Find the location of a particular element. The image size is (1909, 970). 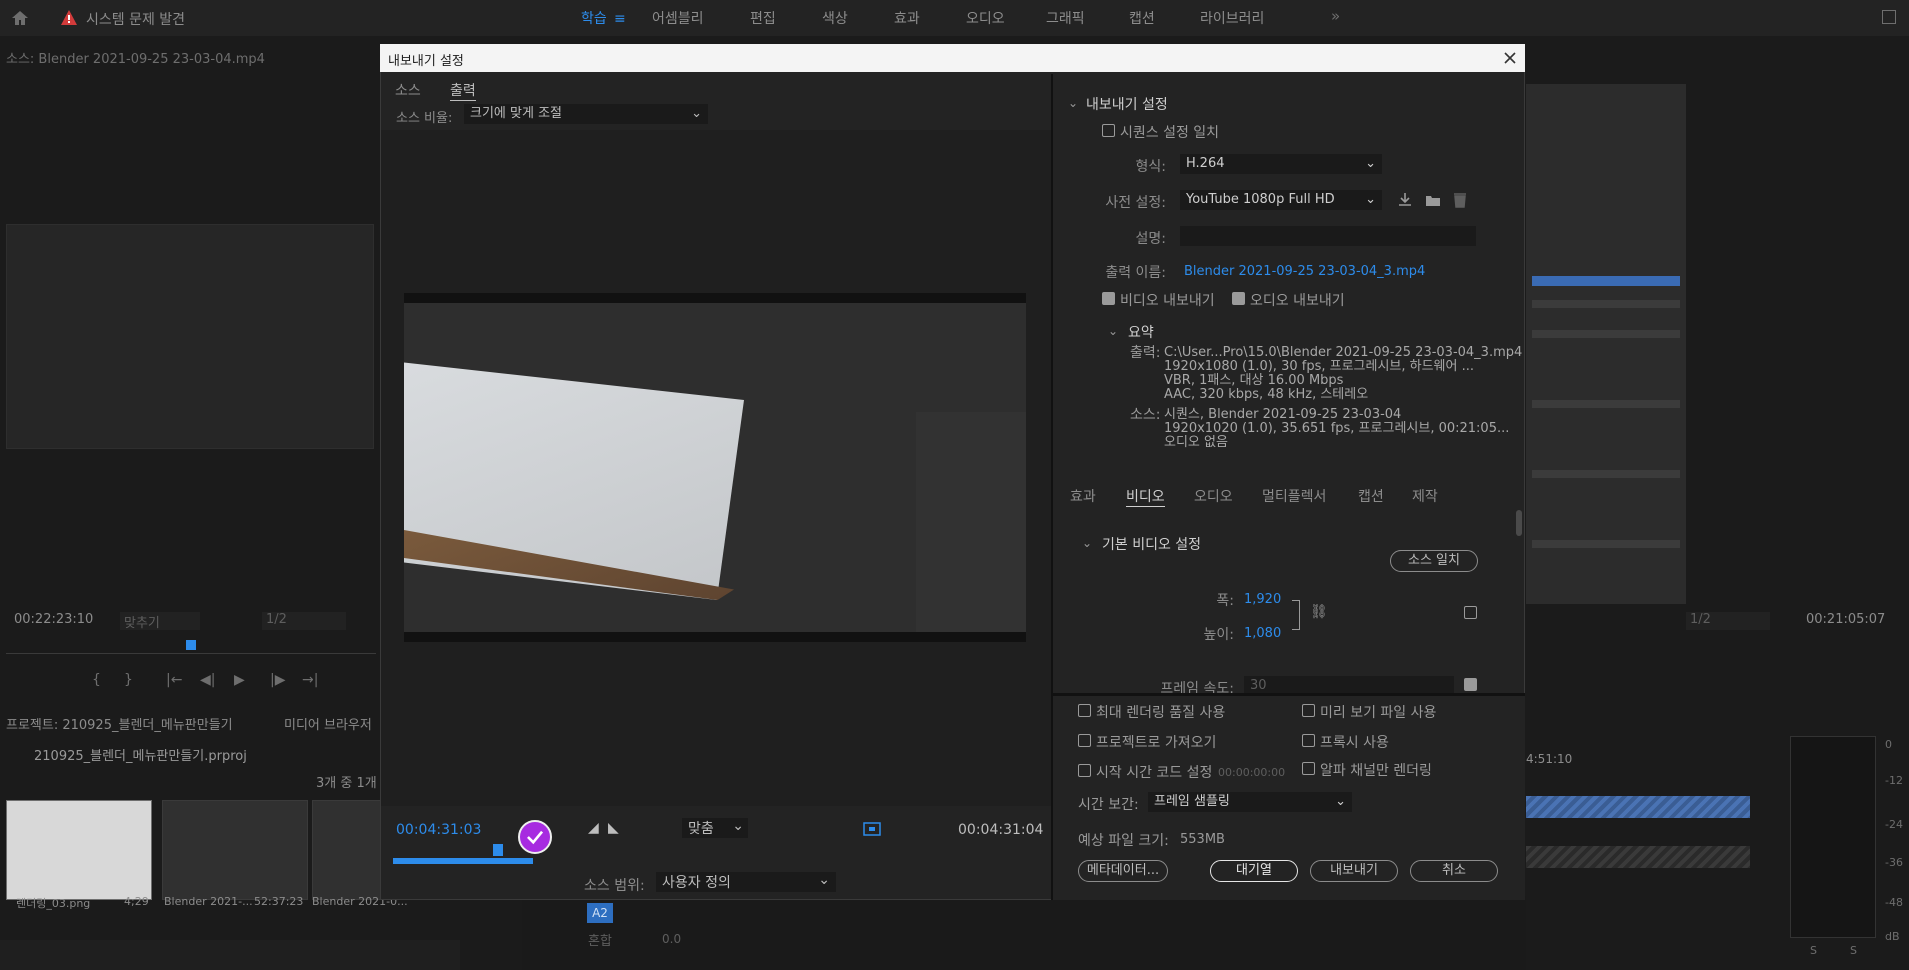

export-video-checkbox is located at coordinates (1108, 298).